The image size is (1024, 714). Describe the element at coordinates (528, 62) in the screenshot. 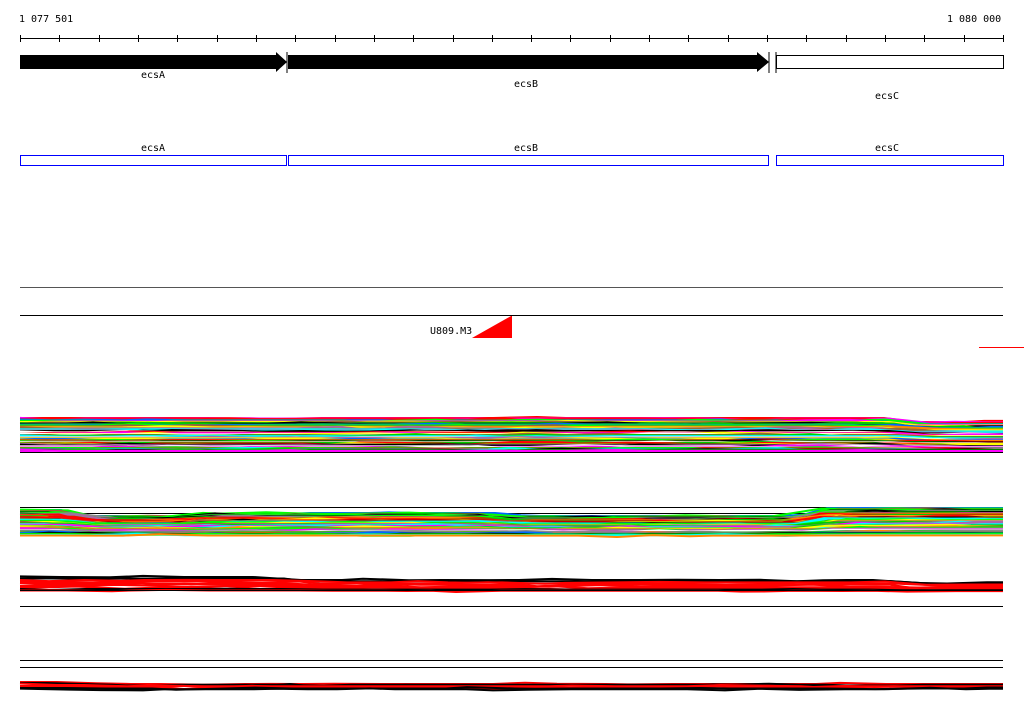

I see `gene-ecsB-arrow` at that location.